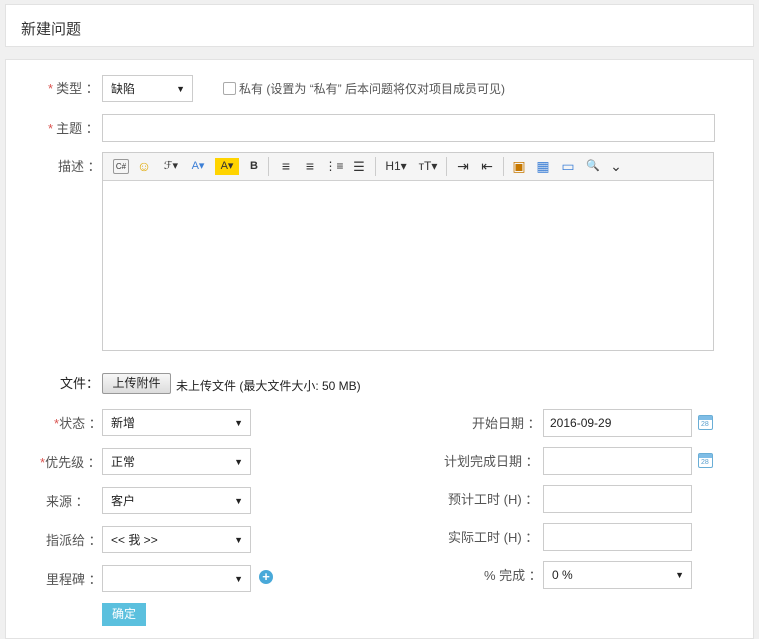 Image resolution: width=759 pixels, height=639 pixels. I want to click on preview-icon: 🔍, so click(593, 166).